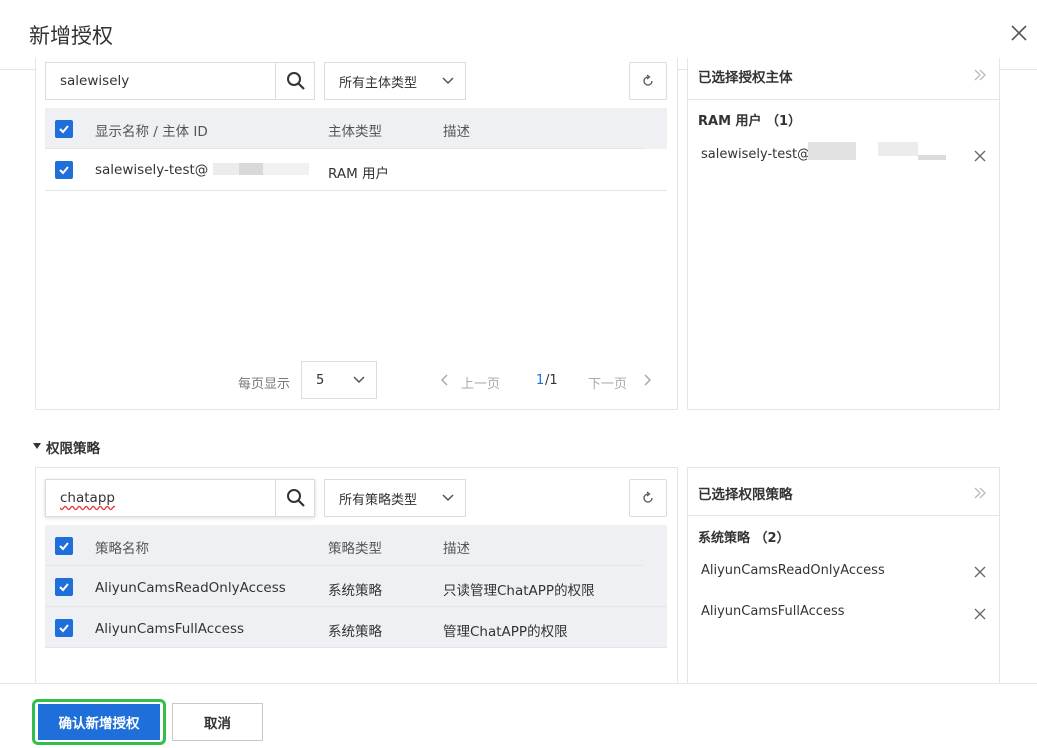  Describe the element at coordinates (359, 174) in the screenshot. I see `row-type: RAM 用户` at that location.